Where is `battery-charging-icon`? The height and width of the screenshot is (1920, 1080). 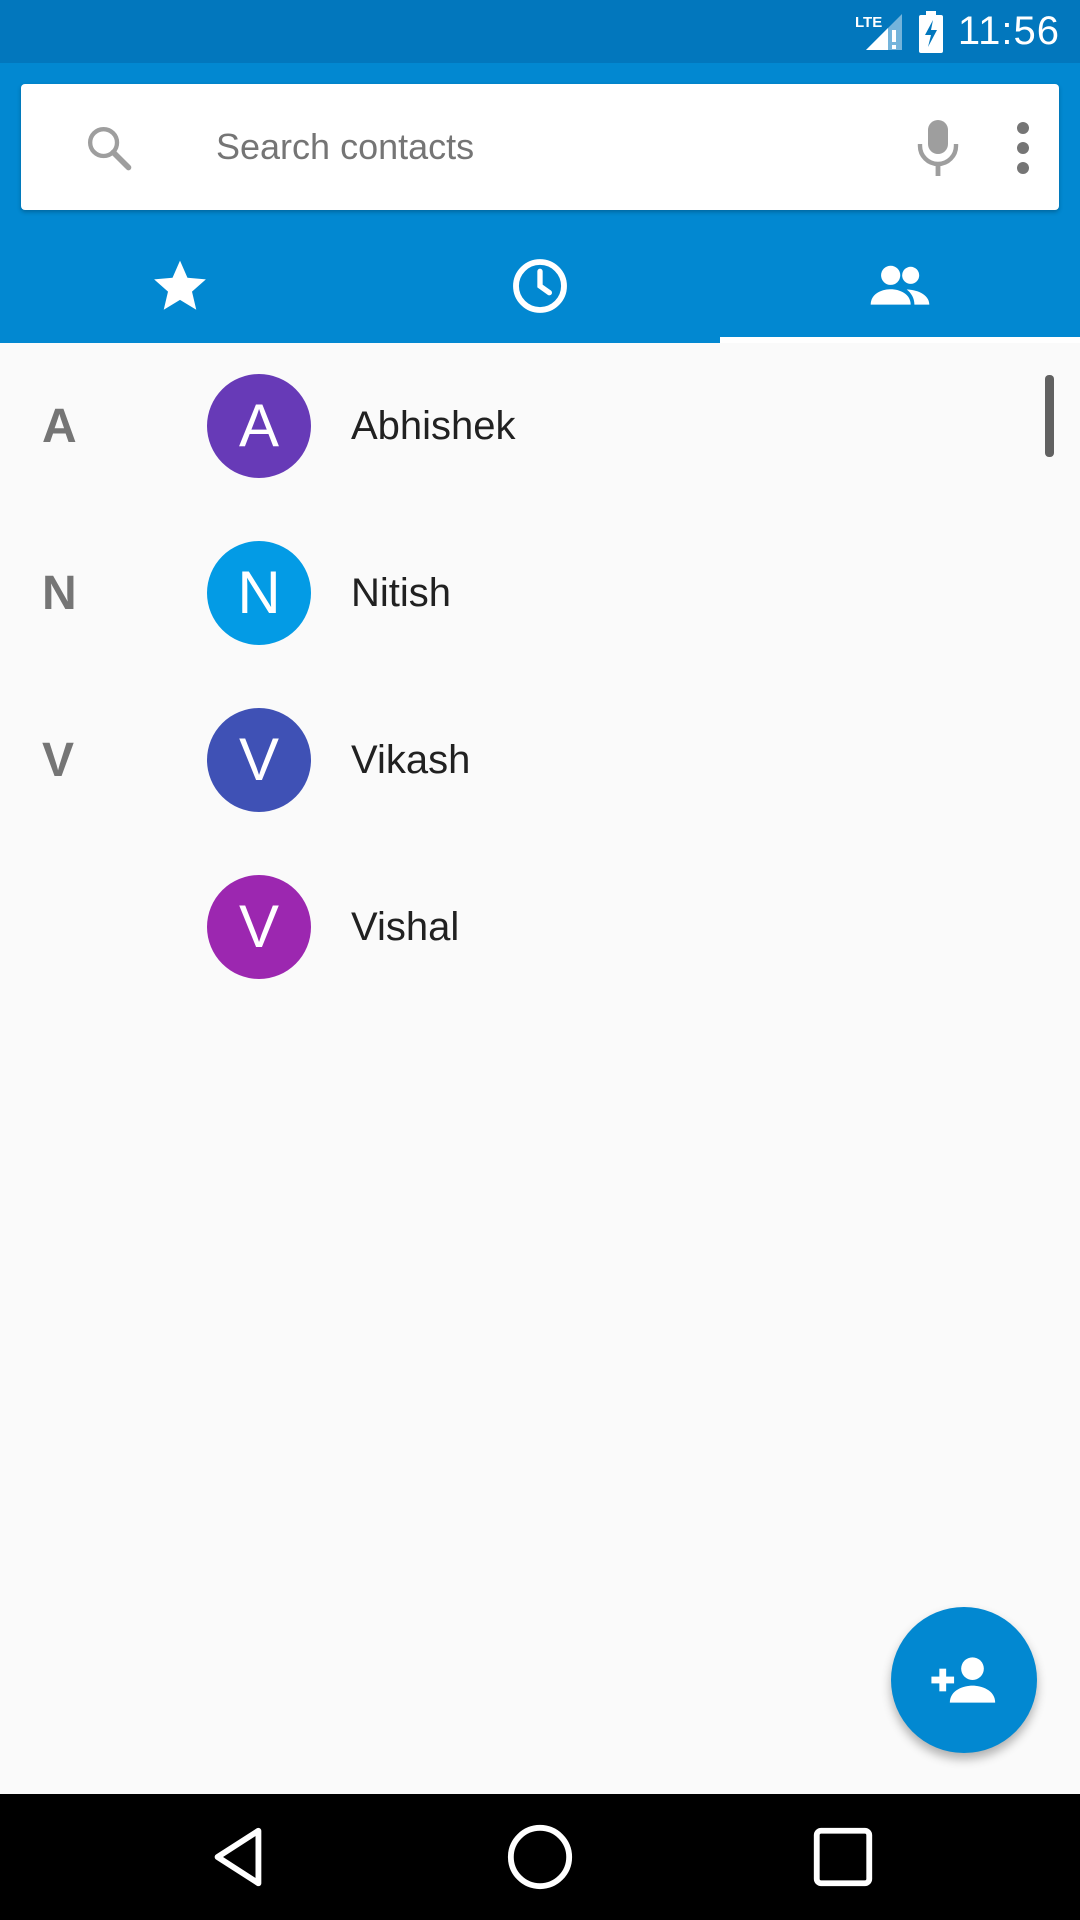
battery-charging-icon is located at coordinates (930, 31).